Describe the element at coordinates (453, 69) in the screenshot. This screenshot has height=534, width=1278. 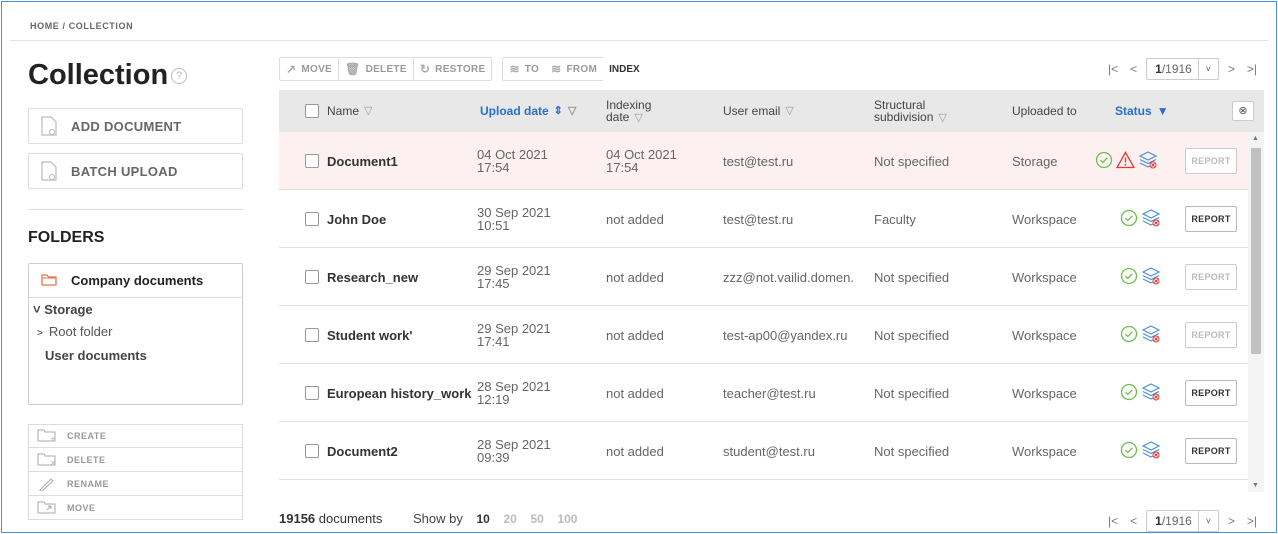
I see `restore-button: ↻ RESTORE` at that location.